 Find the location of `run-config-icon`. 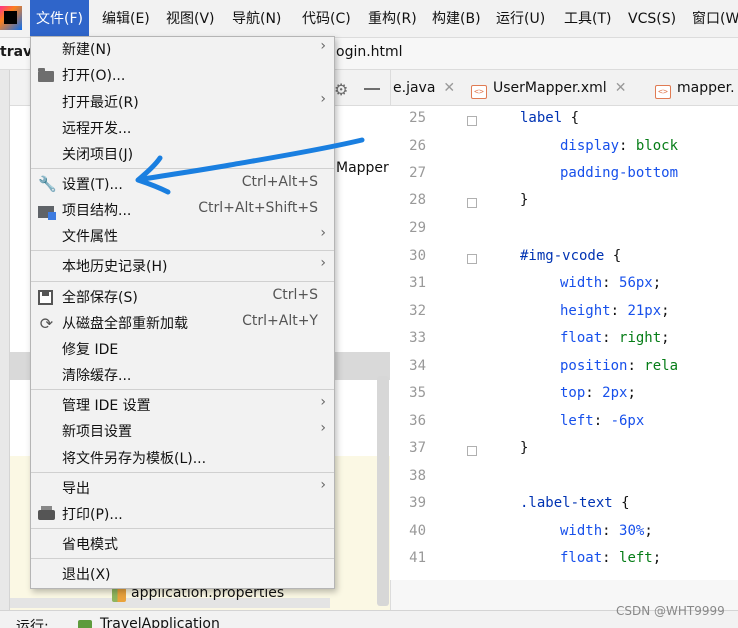

run-config-icon is located at coordinates (85, 624).